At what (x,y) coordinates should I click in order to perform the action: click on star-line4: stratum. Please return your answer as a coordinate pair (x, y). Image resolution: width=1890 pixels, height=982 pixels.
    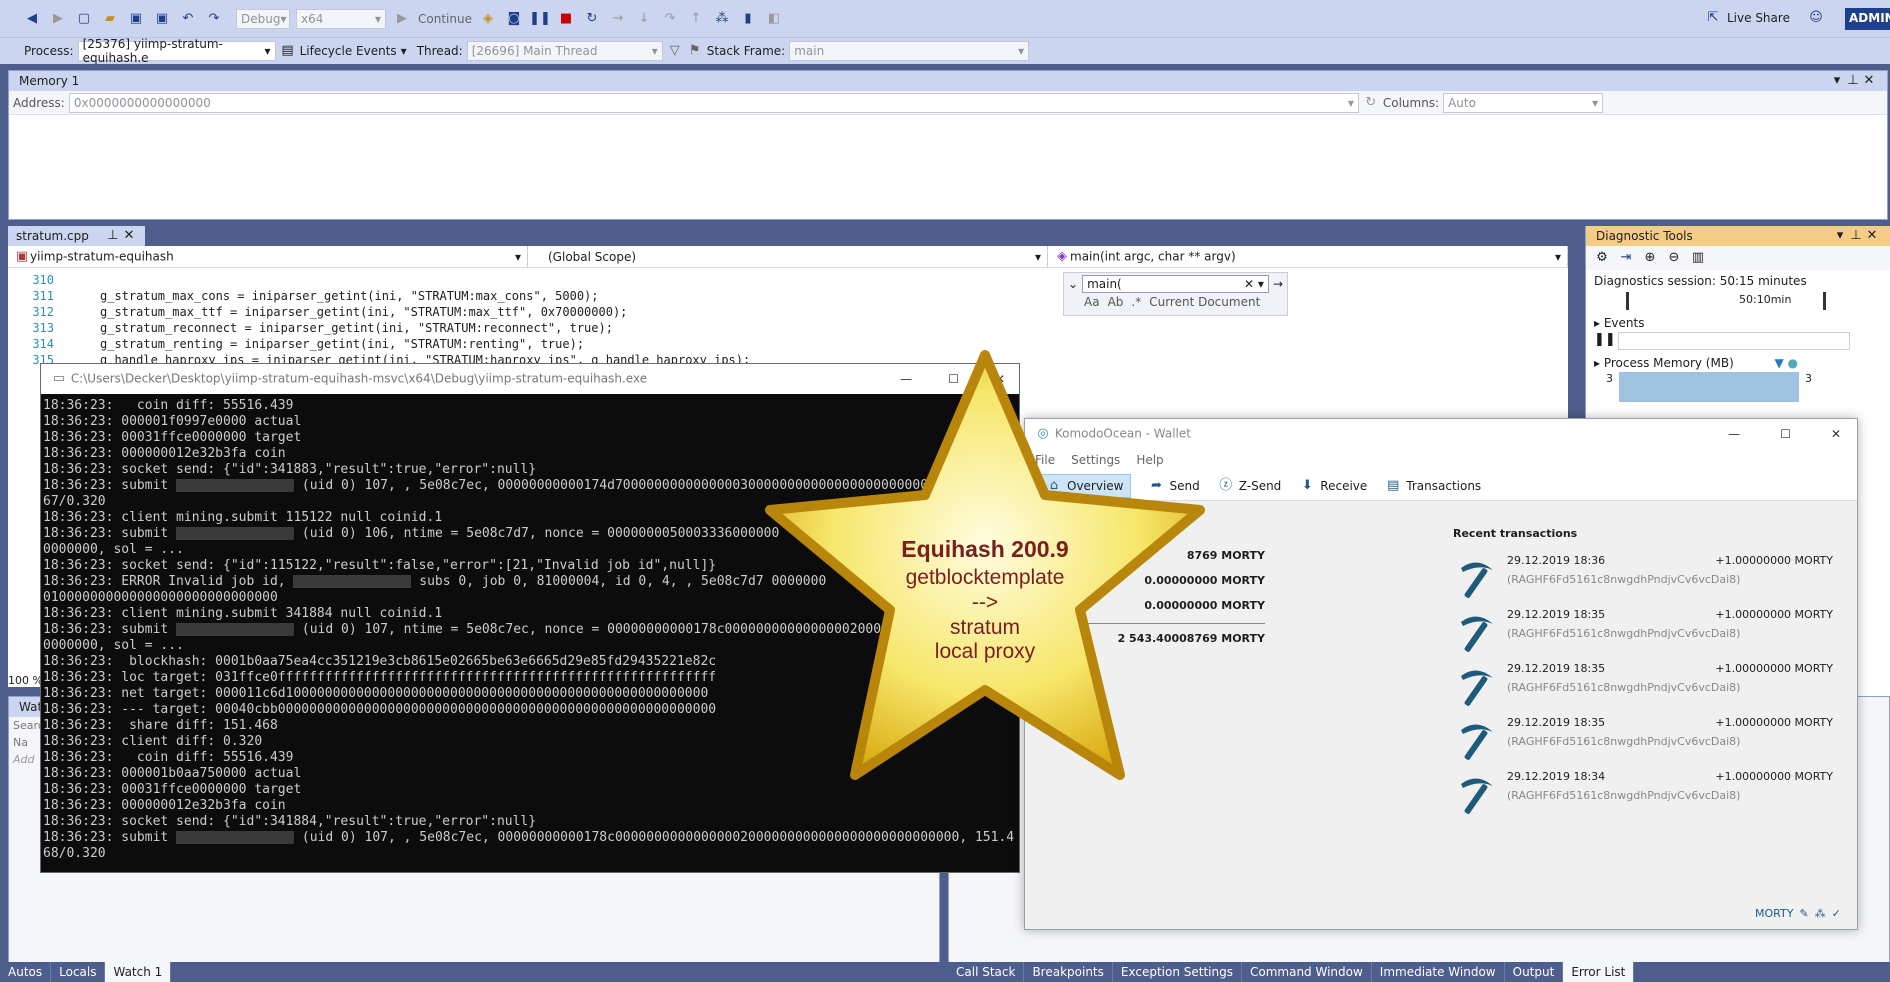
    Looking at the image, I should click on (985, 627).